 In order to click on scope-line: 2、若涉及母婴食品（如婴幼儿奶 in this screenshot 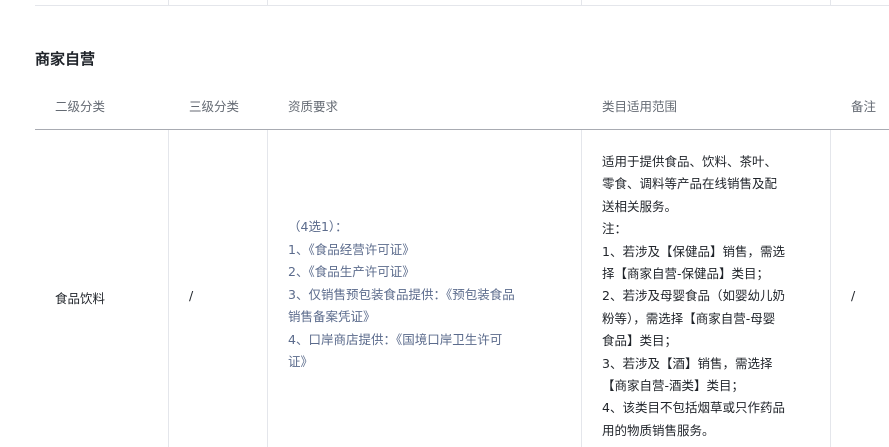, I will do `click(693, 296)`.